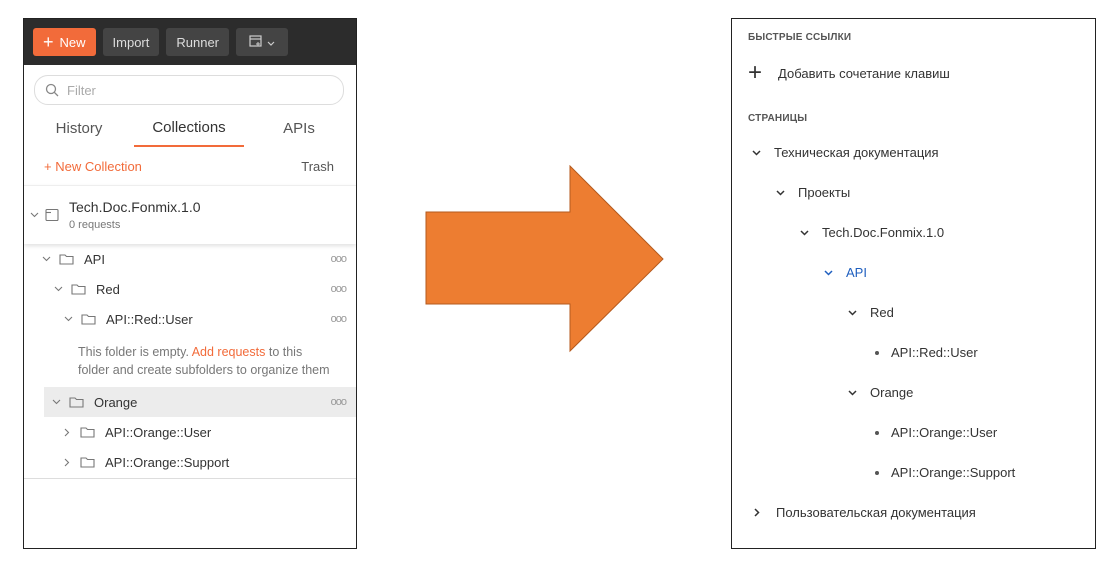  What do you see at coordinates (198, 42) in the screenshot?
I see `runner-button: Runner` at bounding box center [198, 42].